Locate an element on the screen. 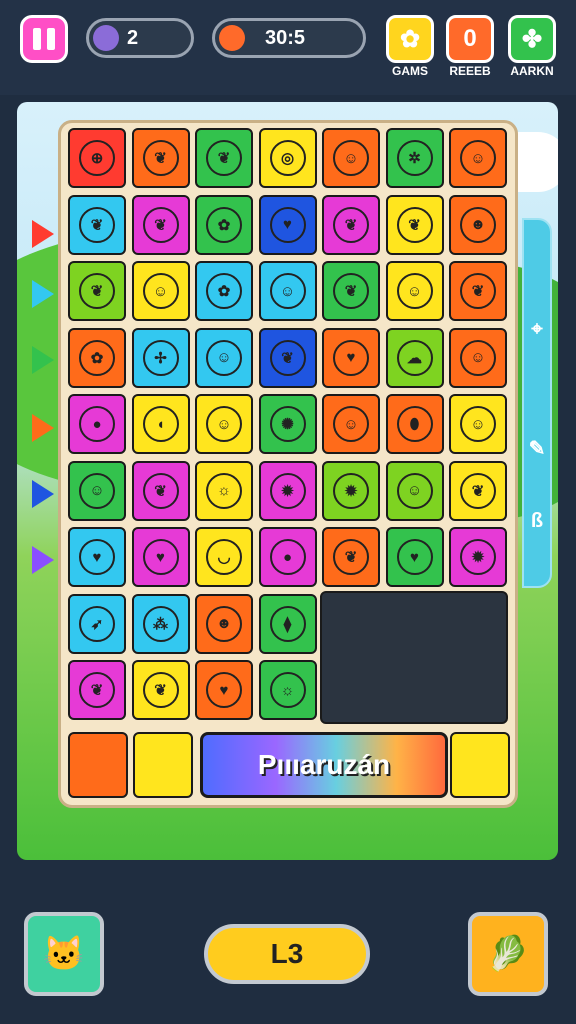 Image resolution: width=576 pixels, height=1024 pixels. board-tile: ✲ is located at coordinates (414, 158).